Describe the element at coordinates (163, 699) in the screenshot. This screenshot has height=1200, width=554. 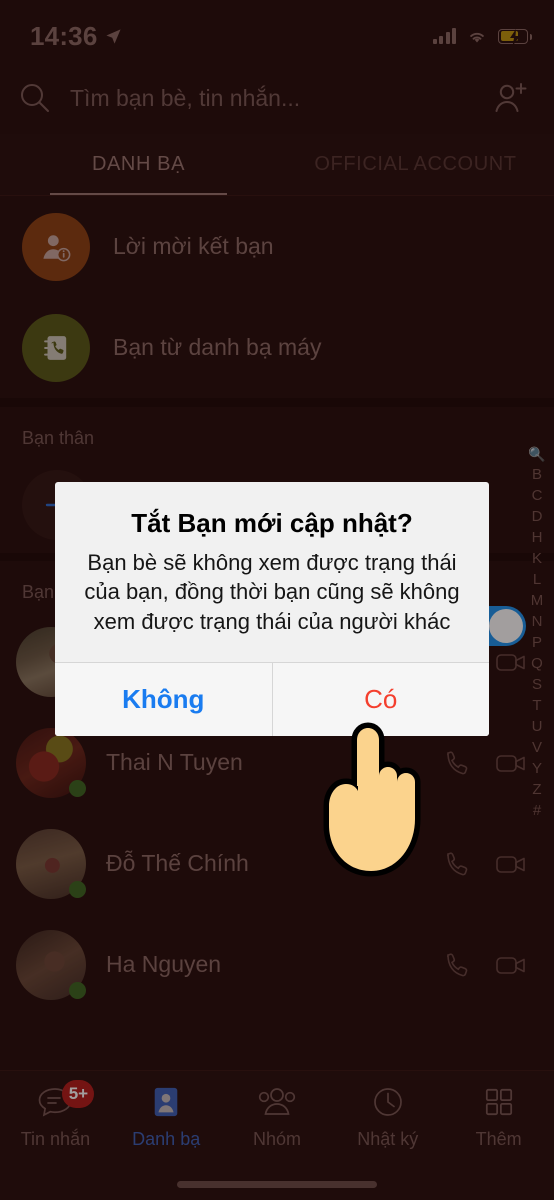
I see `cancel-button: Không` at that location.